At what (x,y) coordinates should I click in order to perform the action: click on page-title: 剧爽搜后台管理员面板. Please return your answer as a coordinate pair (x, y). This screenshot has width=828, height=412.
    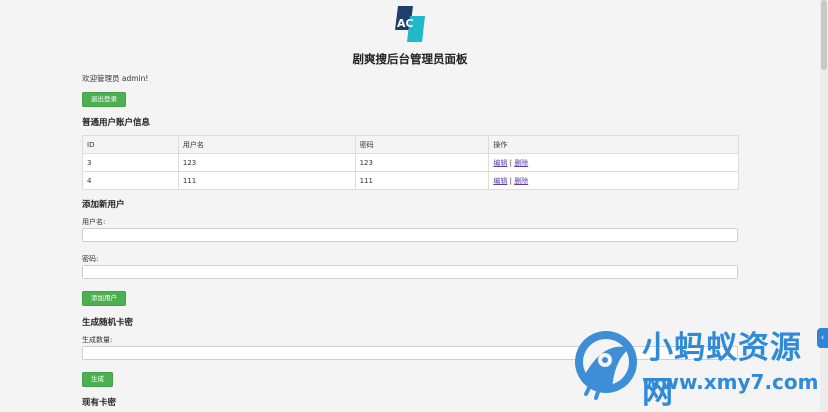
    Looking at the image, I should click on (410, 59).